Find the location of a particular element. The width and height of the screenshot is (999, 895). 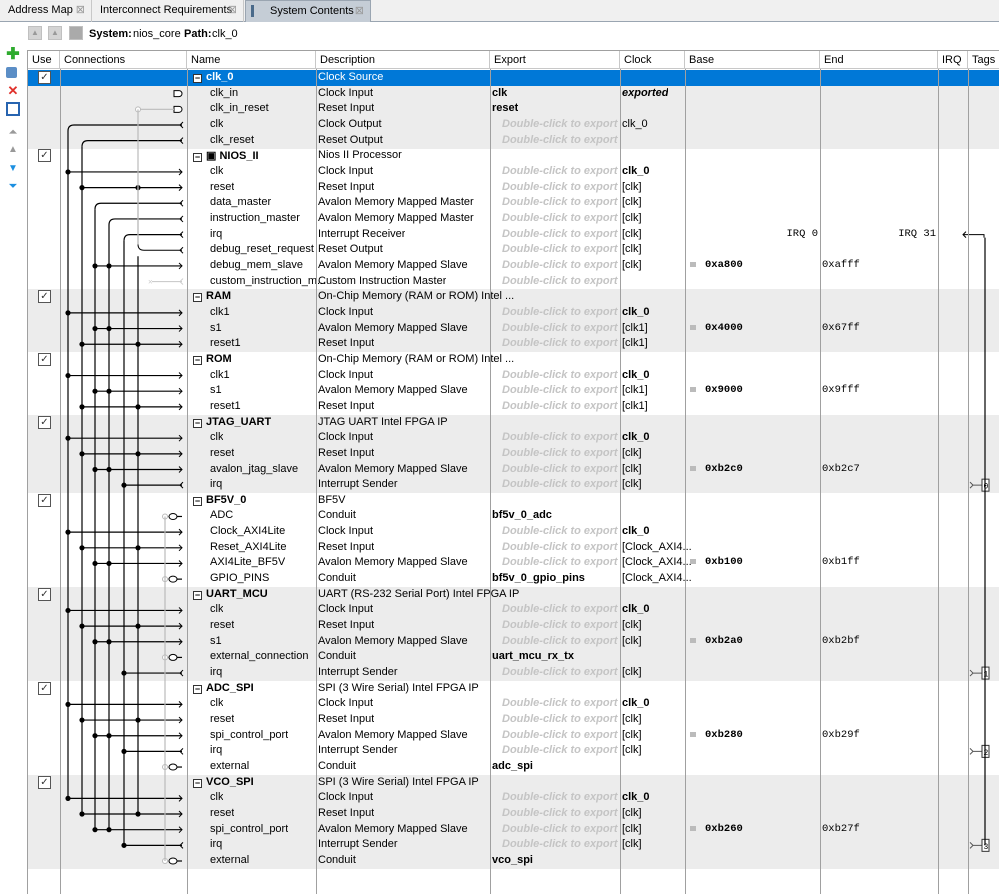

interface-name: Clock_AXI4Lite is located at coordinates (247, 531).